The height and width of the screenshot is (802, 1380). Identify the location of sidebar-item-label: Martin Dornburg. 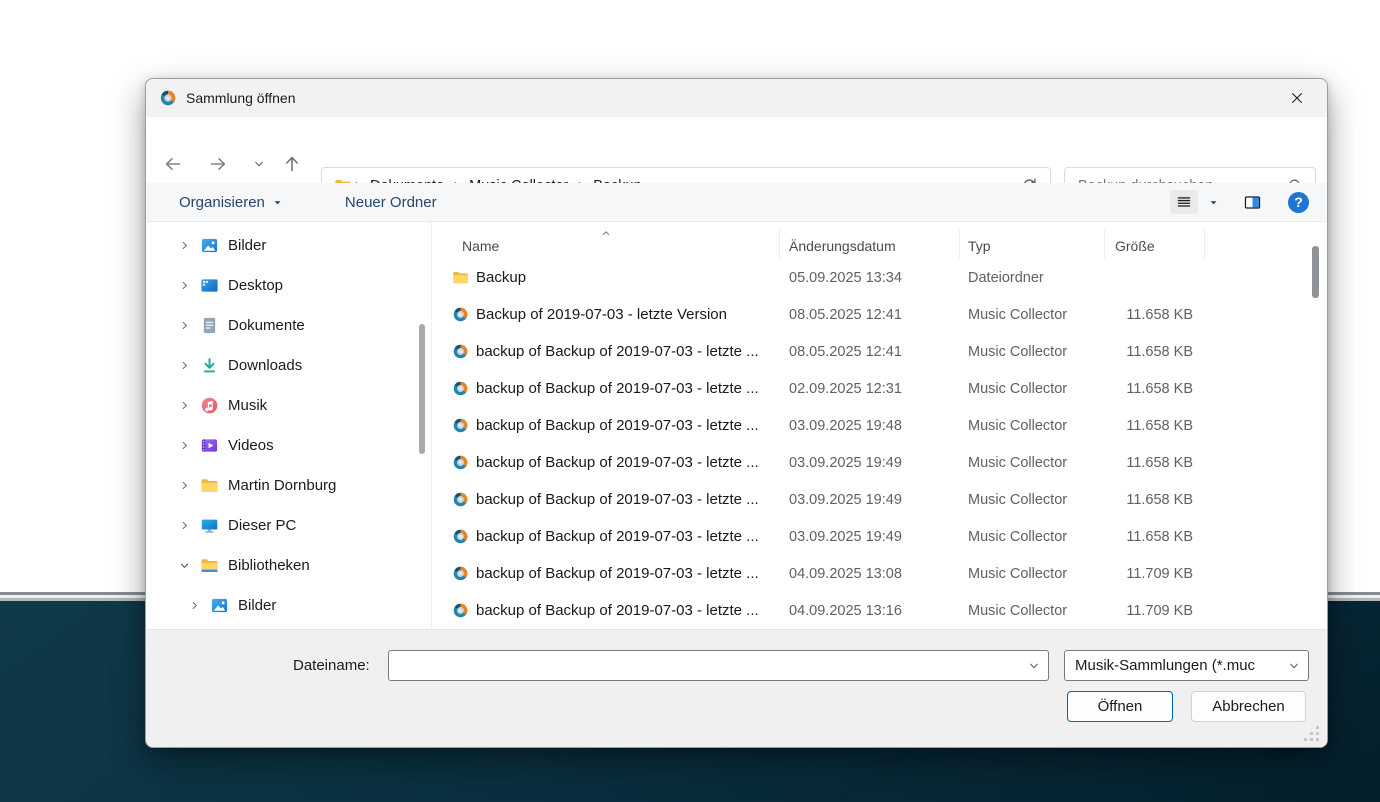
(282, 485).